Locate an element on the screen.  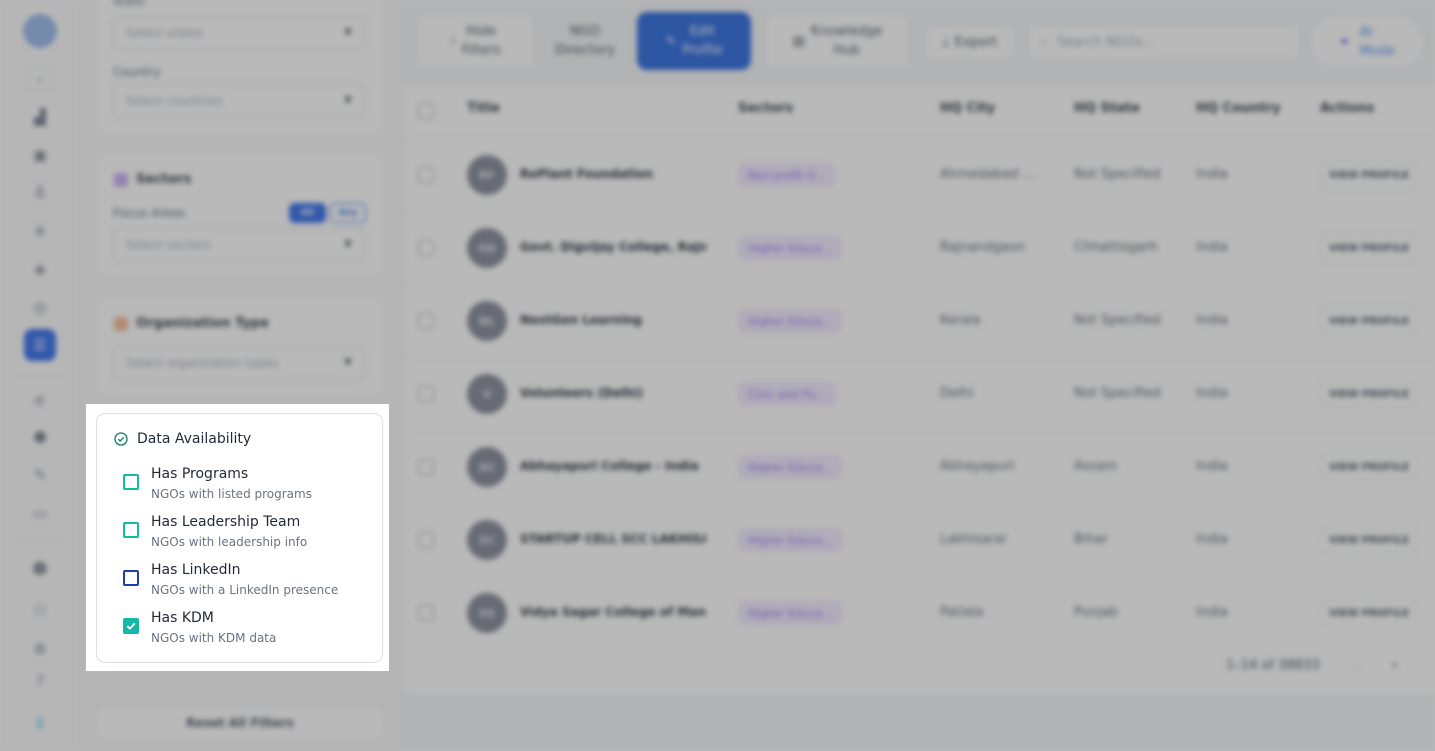
col-hq-state: HQ State is located at coordinates (1107, 108).